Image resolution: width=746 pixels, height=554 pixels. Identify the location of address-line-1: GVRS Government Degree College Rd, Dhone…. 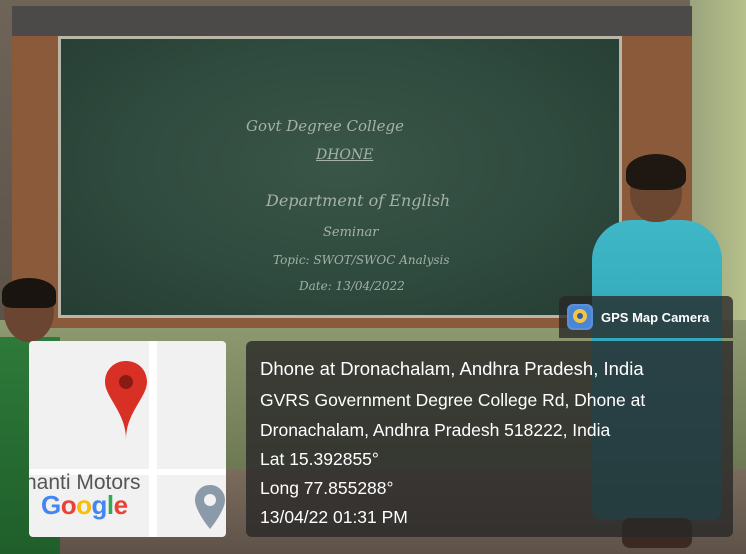
(453, 400).